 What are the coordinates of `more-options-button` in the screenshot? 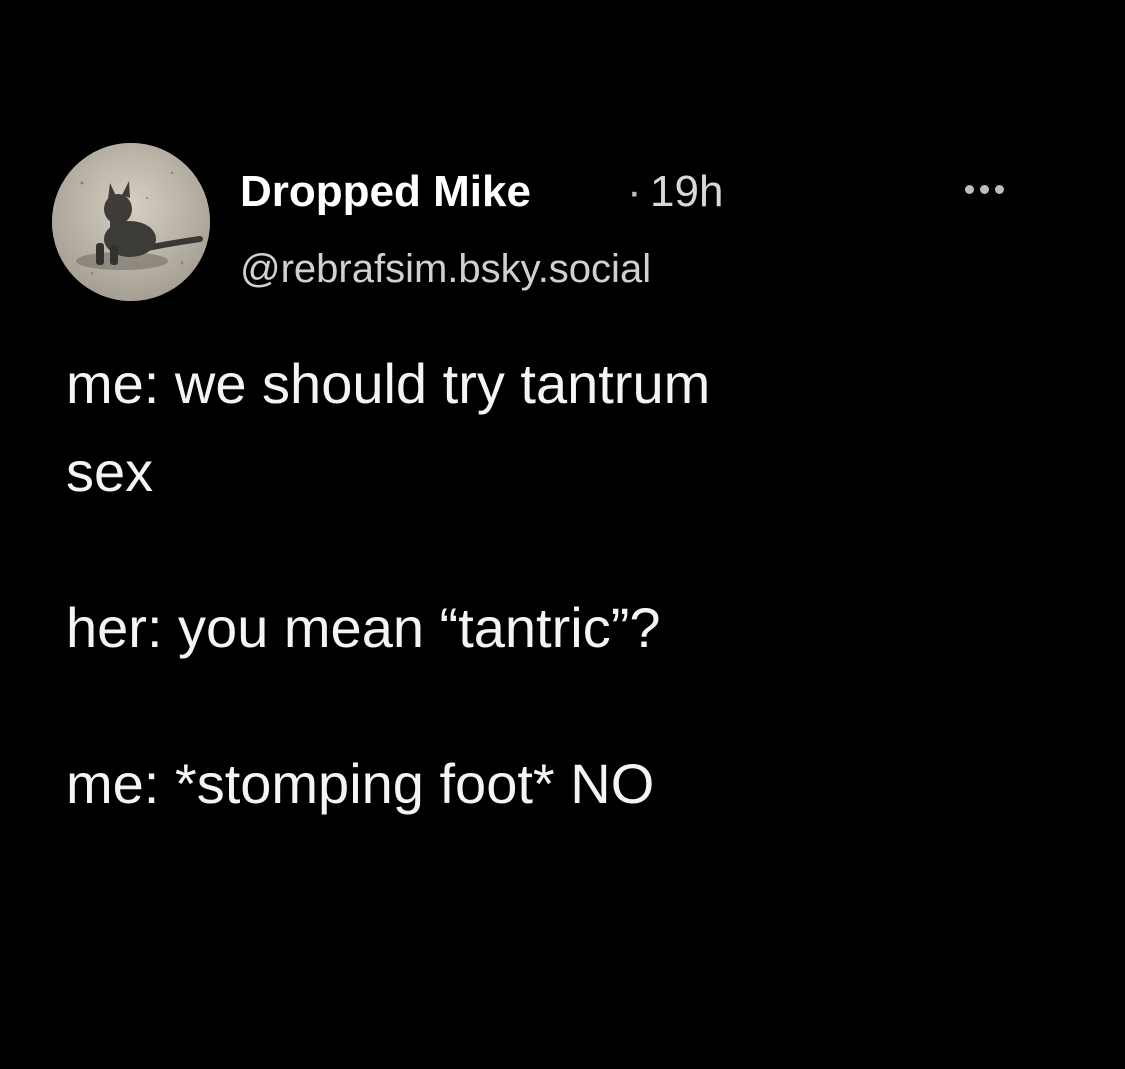 It's located at (984, 189).